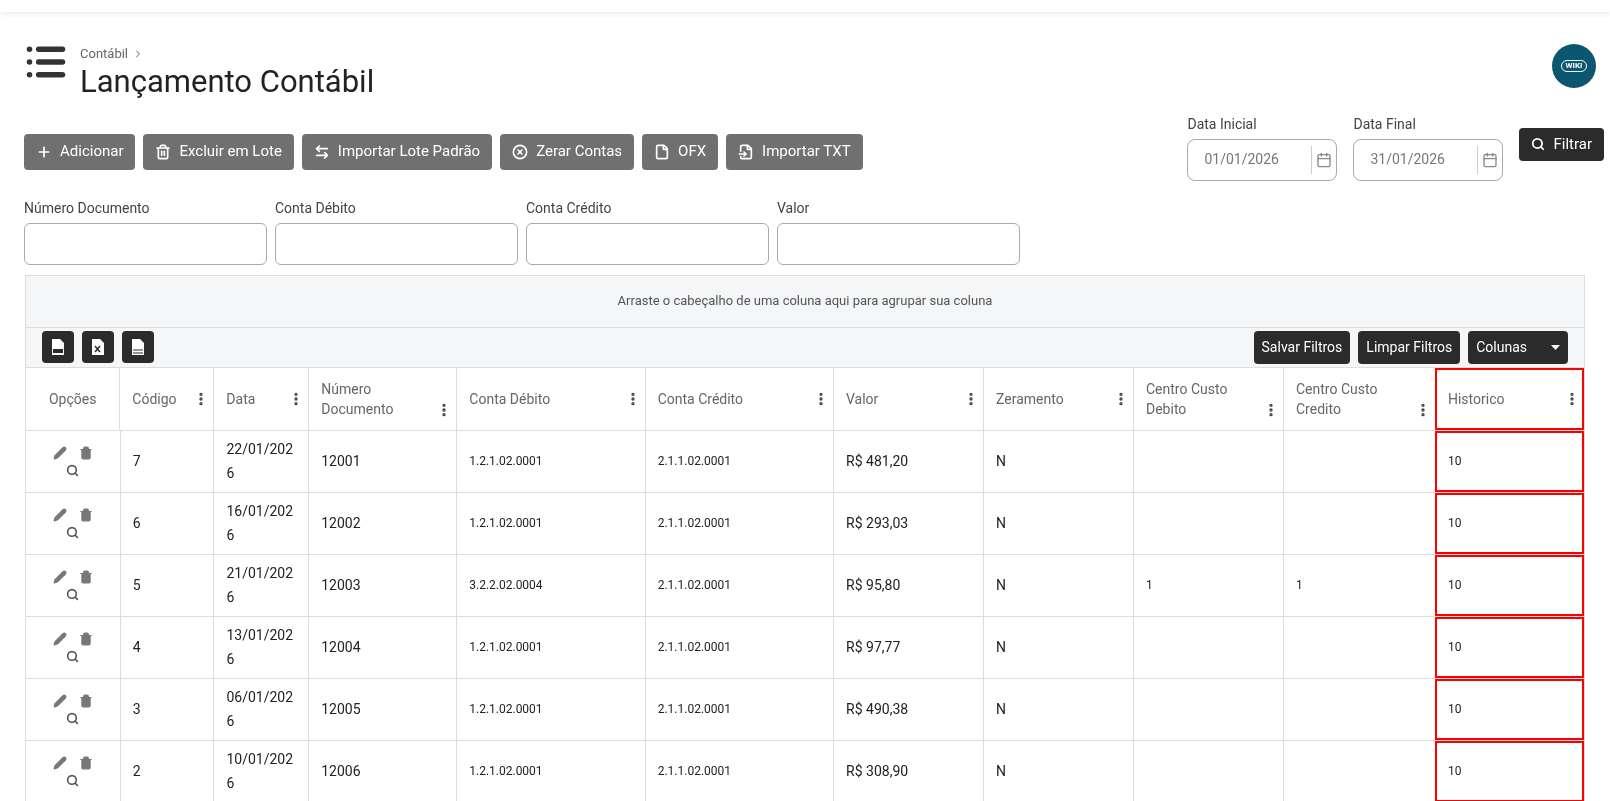 The width and height of the screenshot is (1610, 801). I want to click on xls-export-button, so click(98, 347).